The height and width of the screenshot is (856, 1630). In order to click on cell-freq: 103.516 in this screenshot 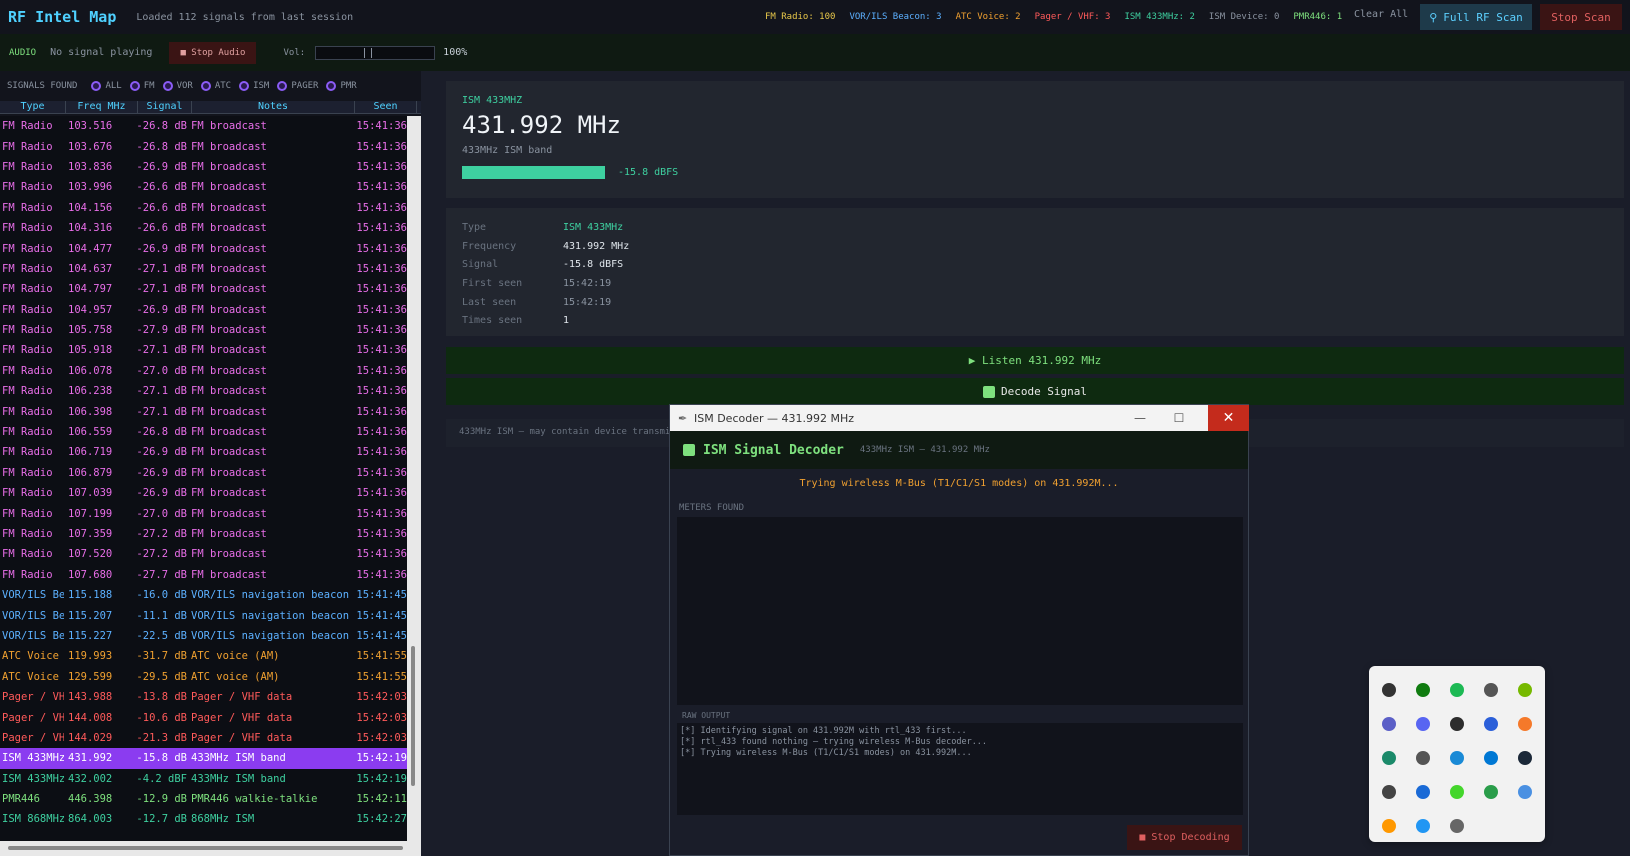, I will do `click(90, 126)`.